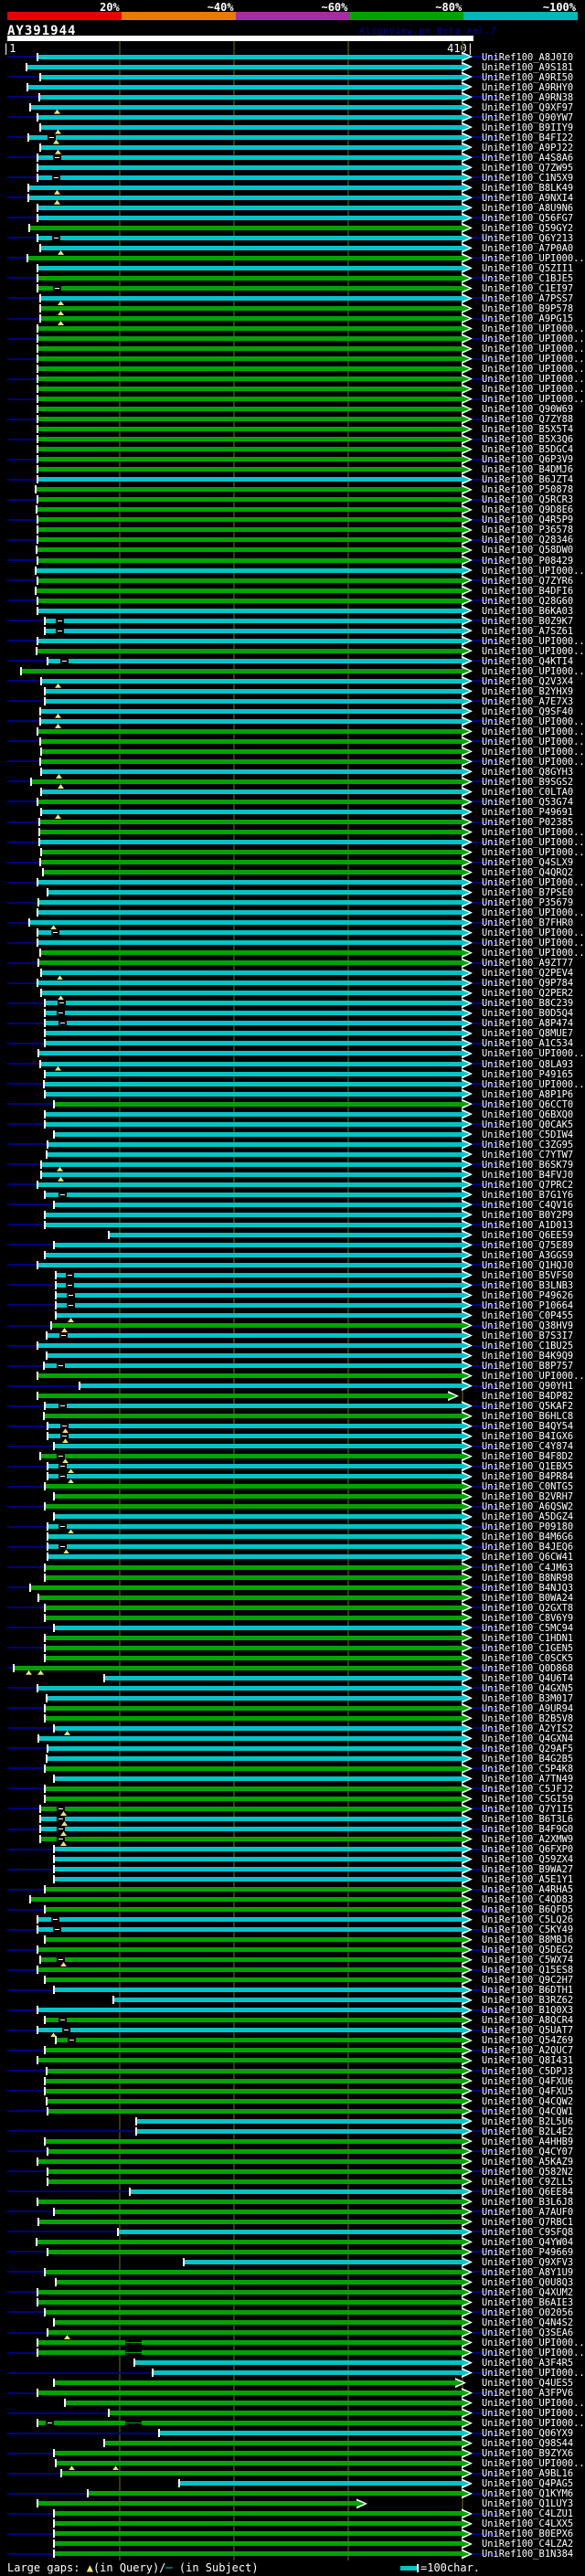  What do you see at coordinates (528, 2554) in the screenshot?
I see `hit-label: UniRef100_B1N384` at bounding box center [528, 2554].